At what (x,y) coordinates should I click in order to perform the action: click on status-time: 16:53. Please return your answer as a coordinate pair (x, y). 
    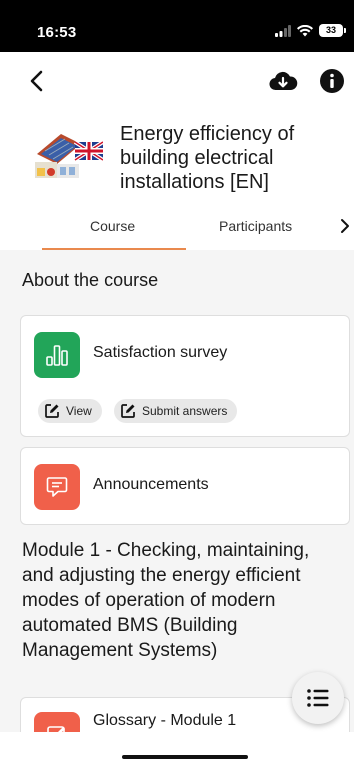
    Looking at the image, I should click on (57, 32).